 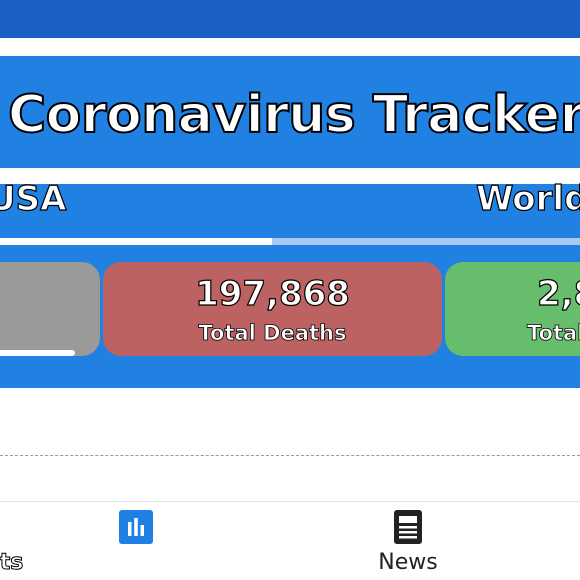 I want to click on app-title: Coronavirus Tracker, so click(x=293, y=115).